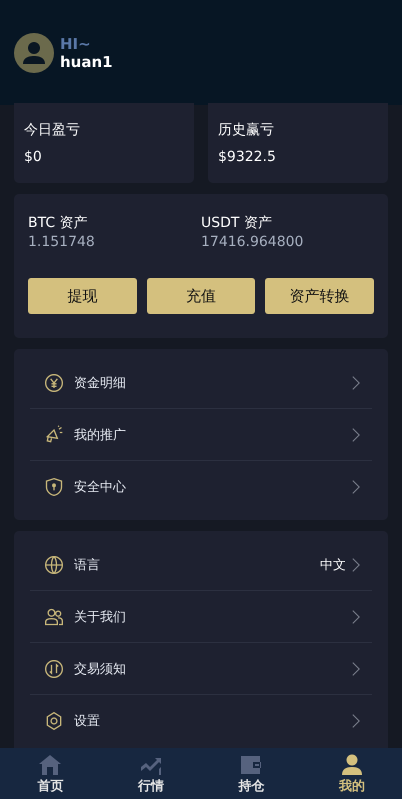  I want to click on menu-label: 资金明细, so click(100, 383).